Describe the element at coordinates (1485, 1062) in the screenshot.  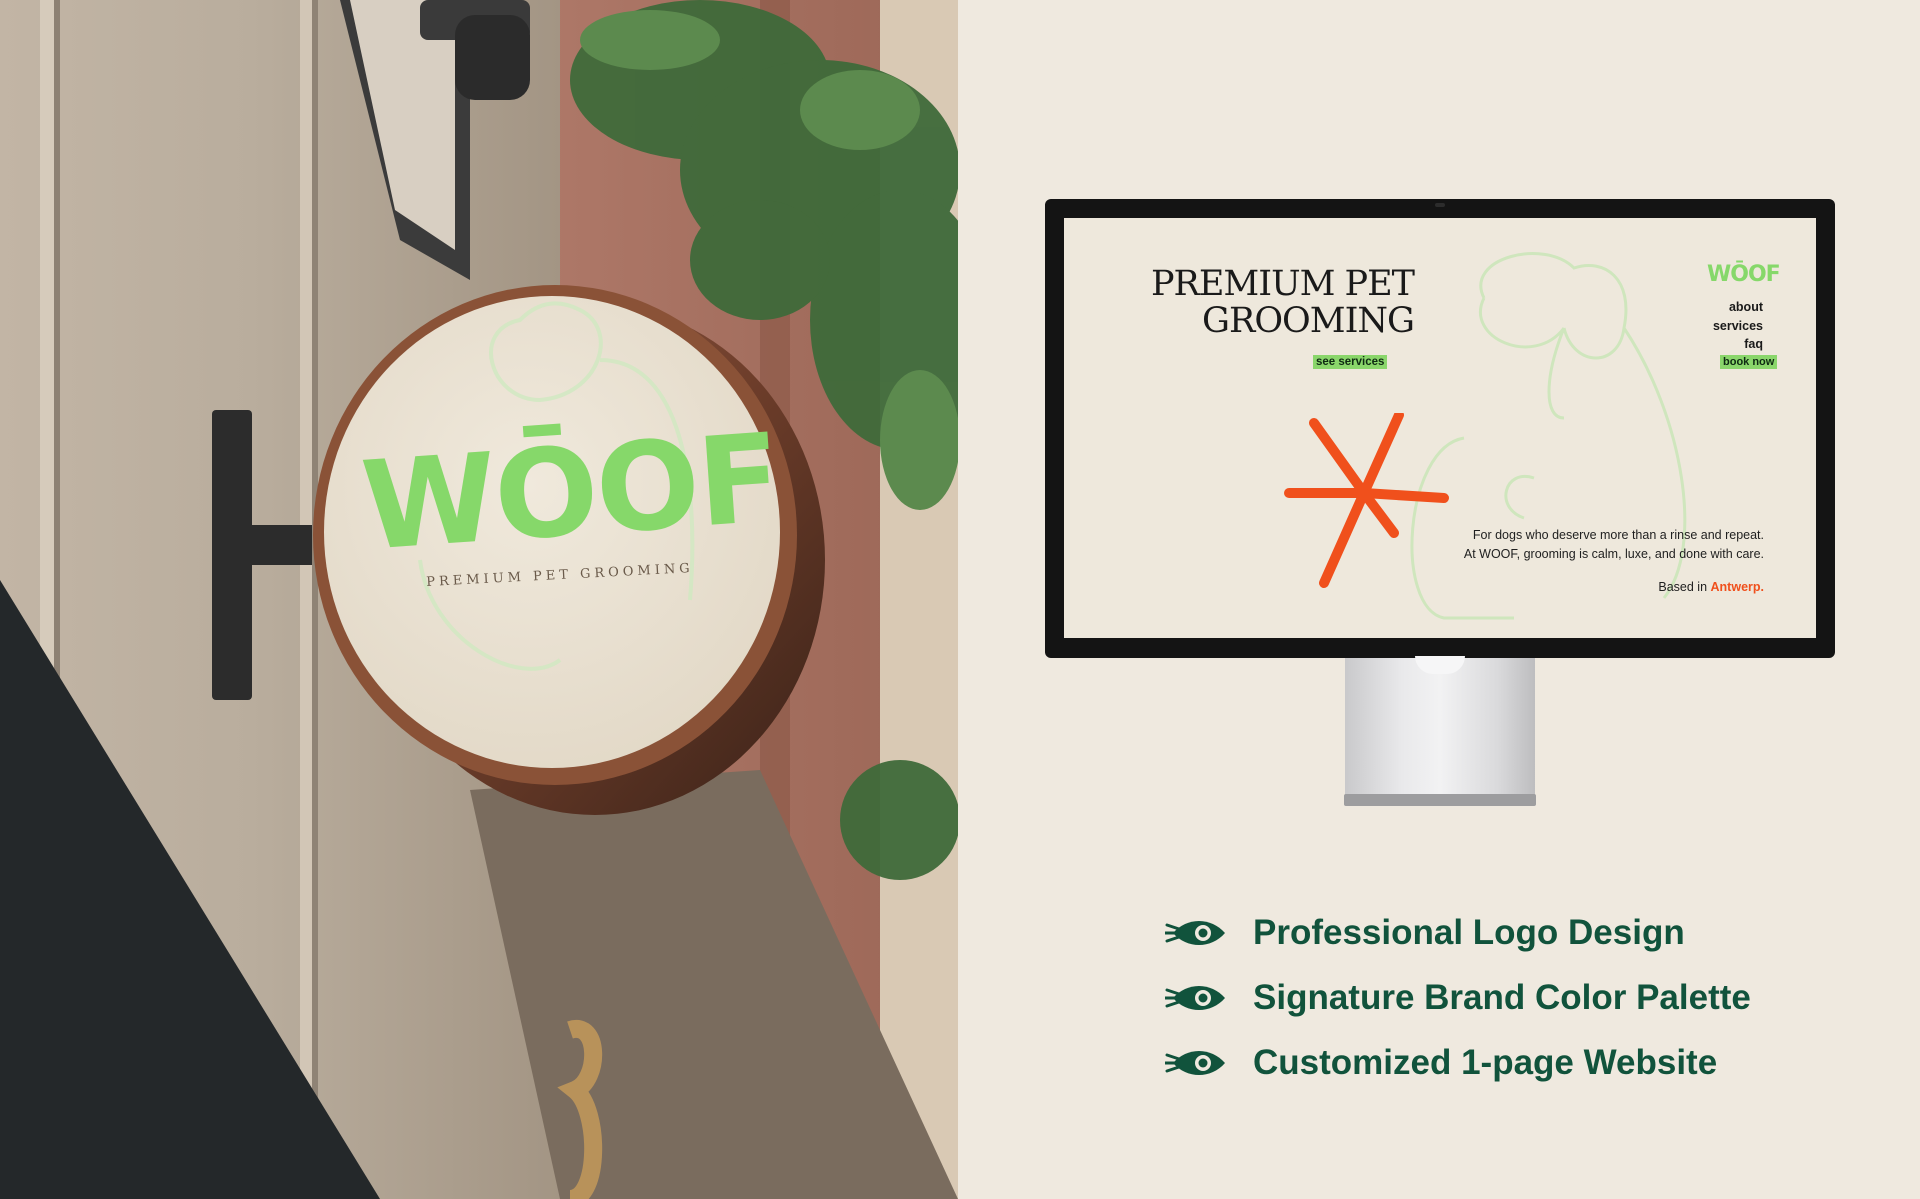
I see `feature-label: Customized 1-page Website` at that location.